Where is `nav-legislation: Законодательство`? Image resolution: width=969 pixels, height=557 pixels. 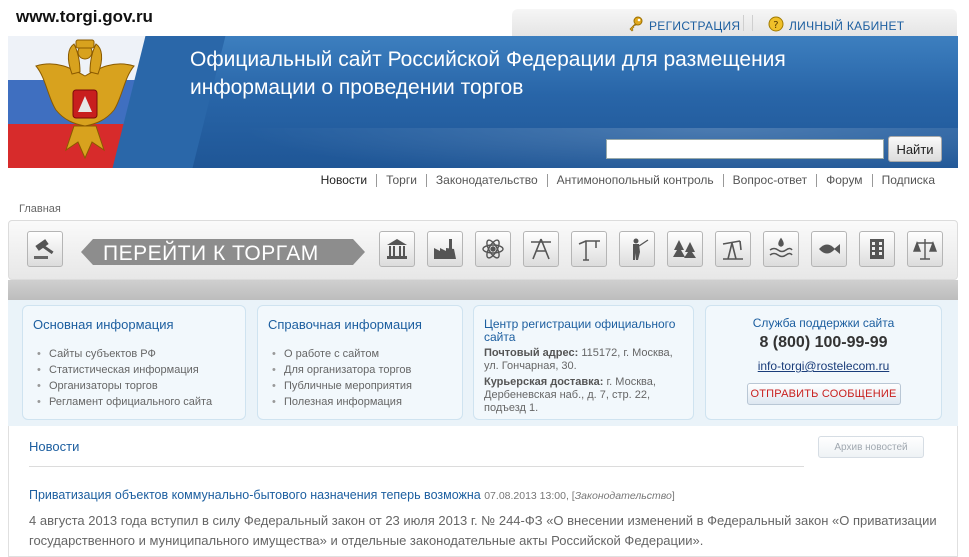
nav-legislation: Законодательство is located at coordinates (487, 180).